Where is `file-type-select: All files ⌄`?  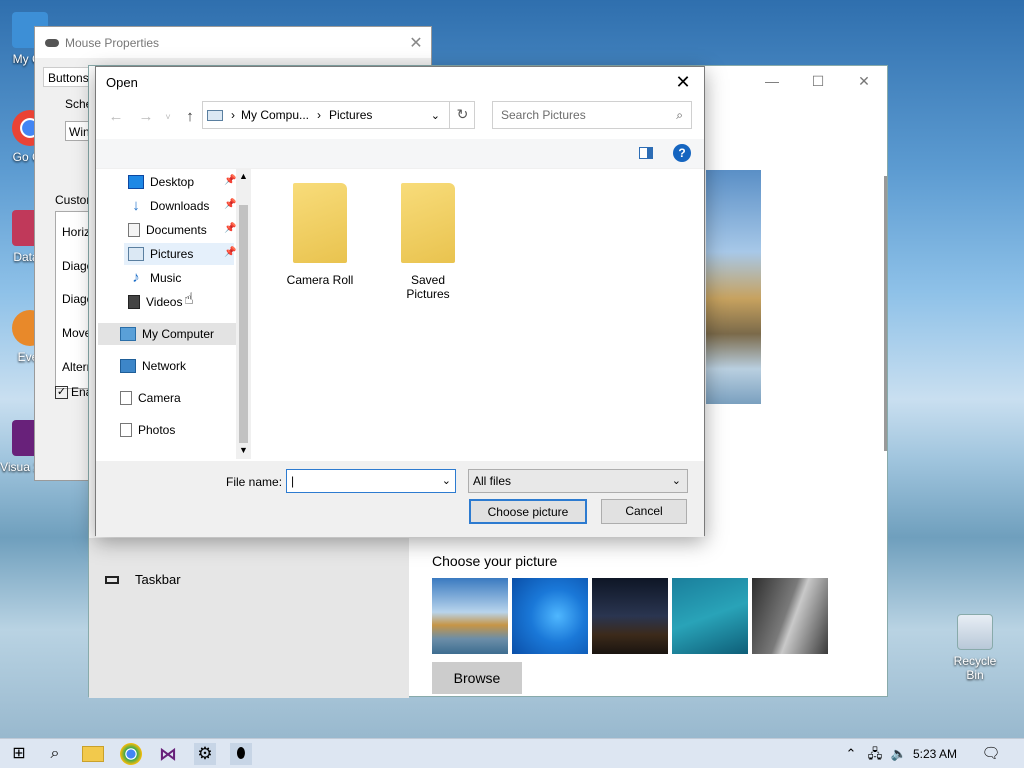
file-type-select: All files ⌄ is located at coordinates (578, 481).